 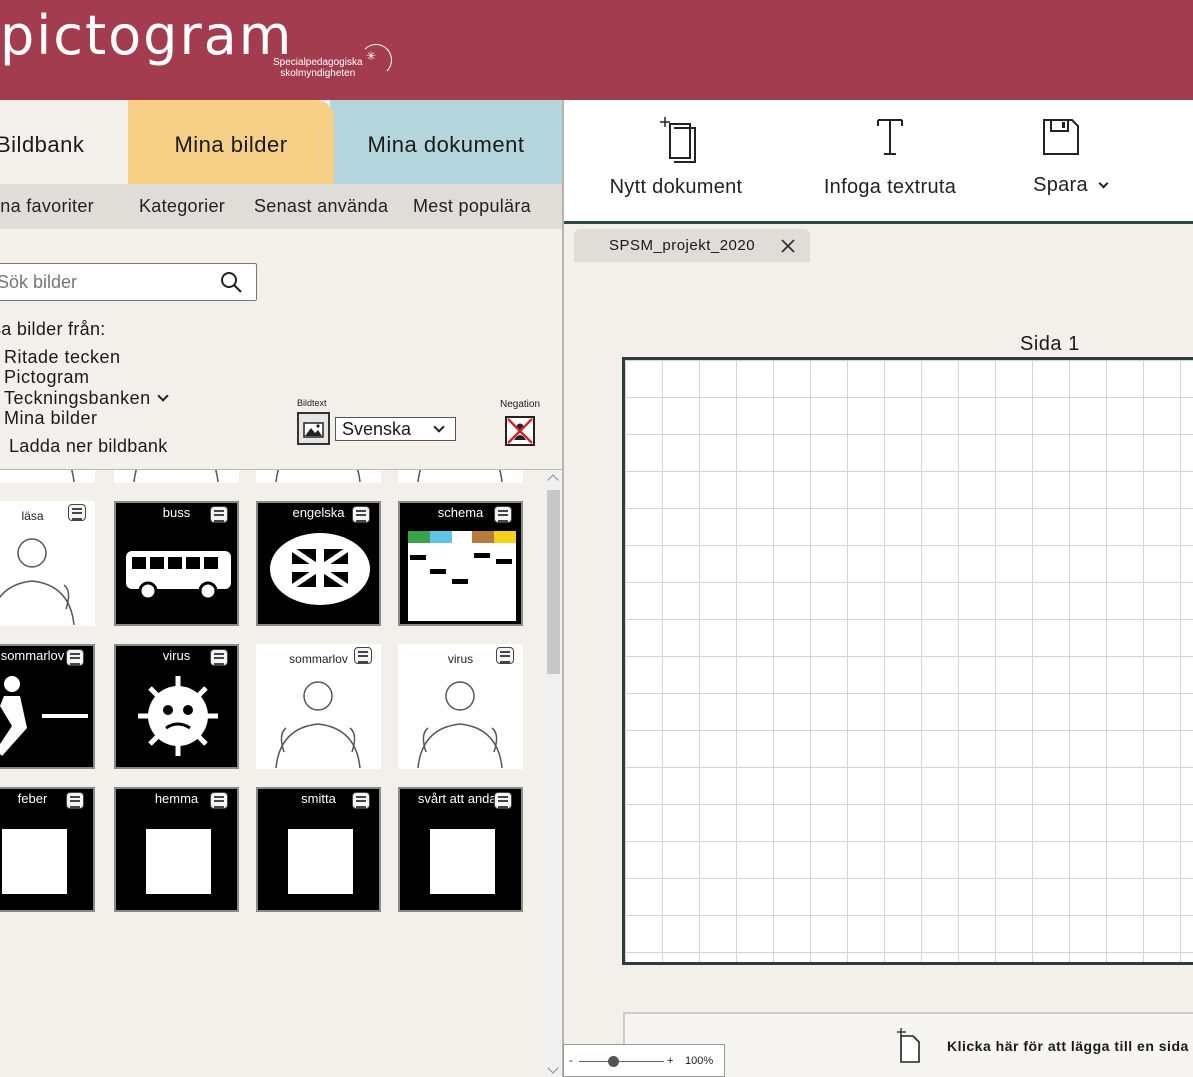 I want to click on picture-card: svårt att andas, so click(x=460, y=849).